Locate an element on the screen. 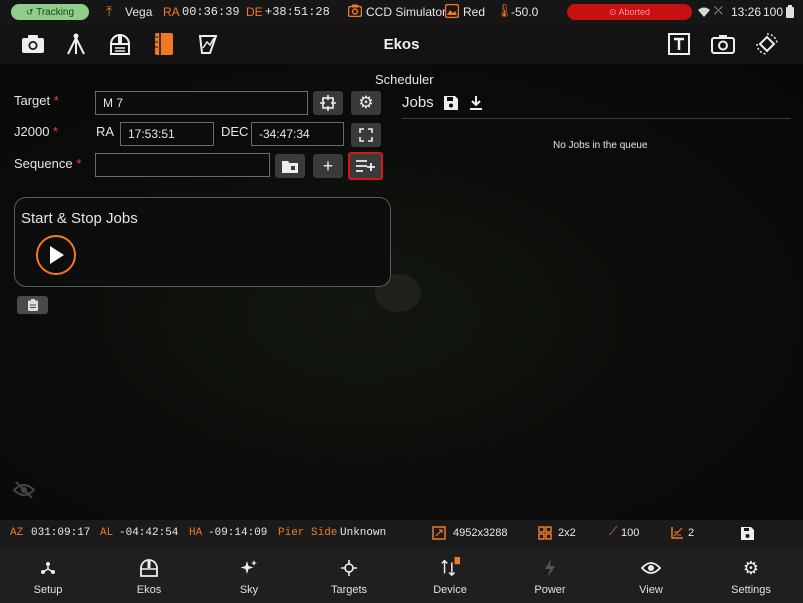 This screenshot has height=603, width=803. nav-targets: Targets is located at coordinates (349, 575).